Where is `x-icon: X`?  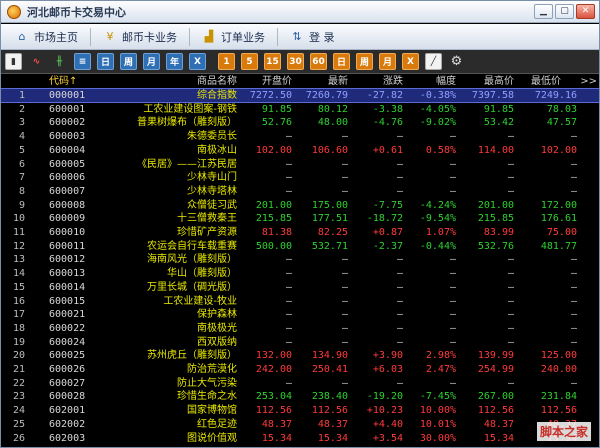 x-icon: X is located at coordinates (197, 61).